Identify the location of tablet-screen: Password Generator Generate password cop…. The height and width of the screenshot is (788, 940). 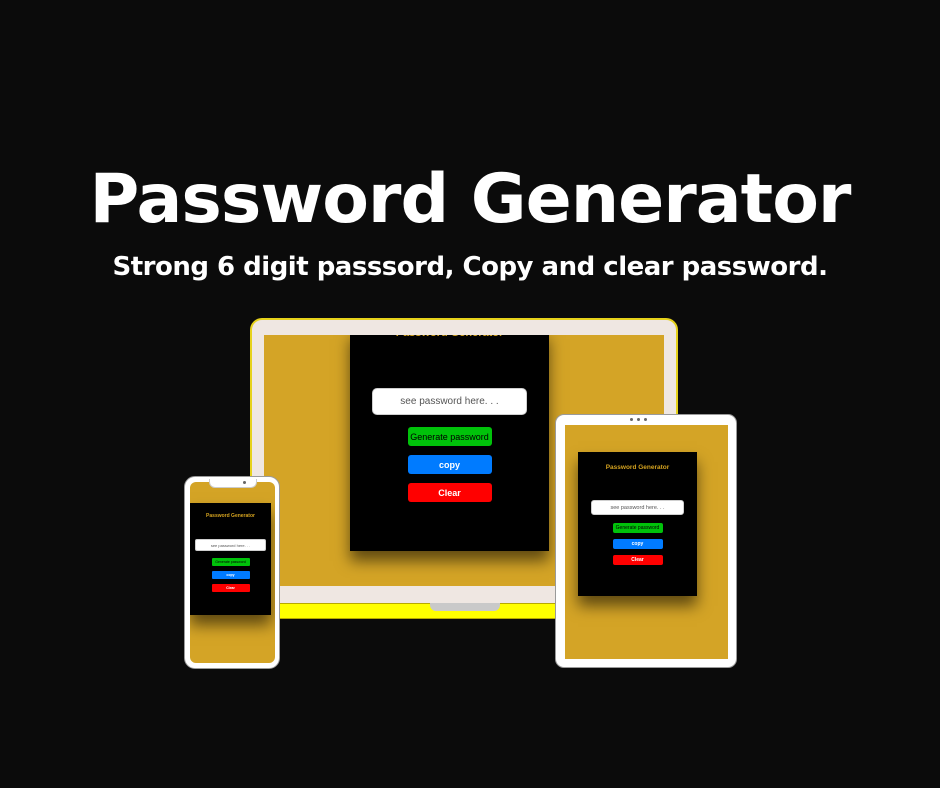
(646, 542).